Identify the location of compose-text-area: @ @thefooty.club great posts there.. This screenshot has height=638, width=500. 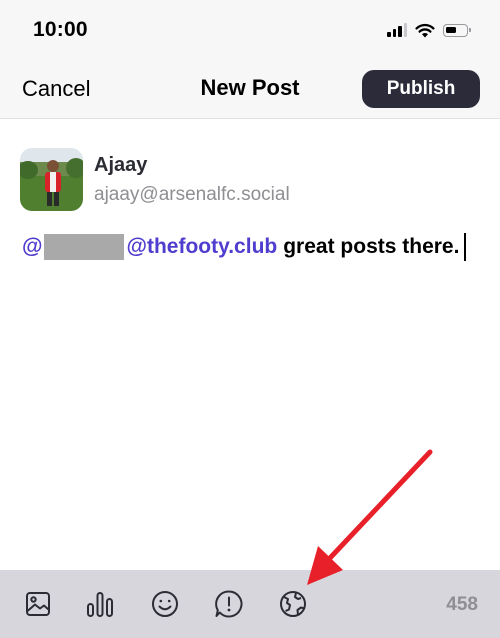
(244, 247).